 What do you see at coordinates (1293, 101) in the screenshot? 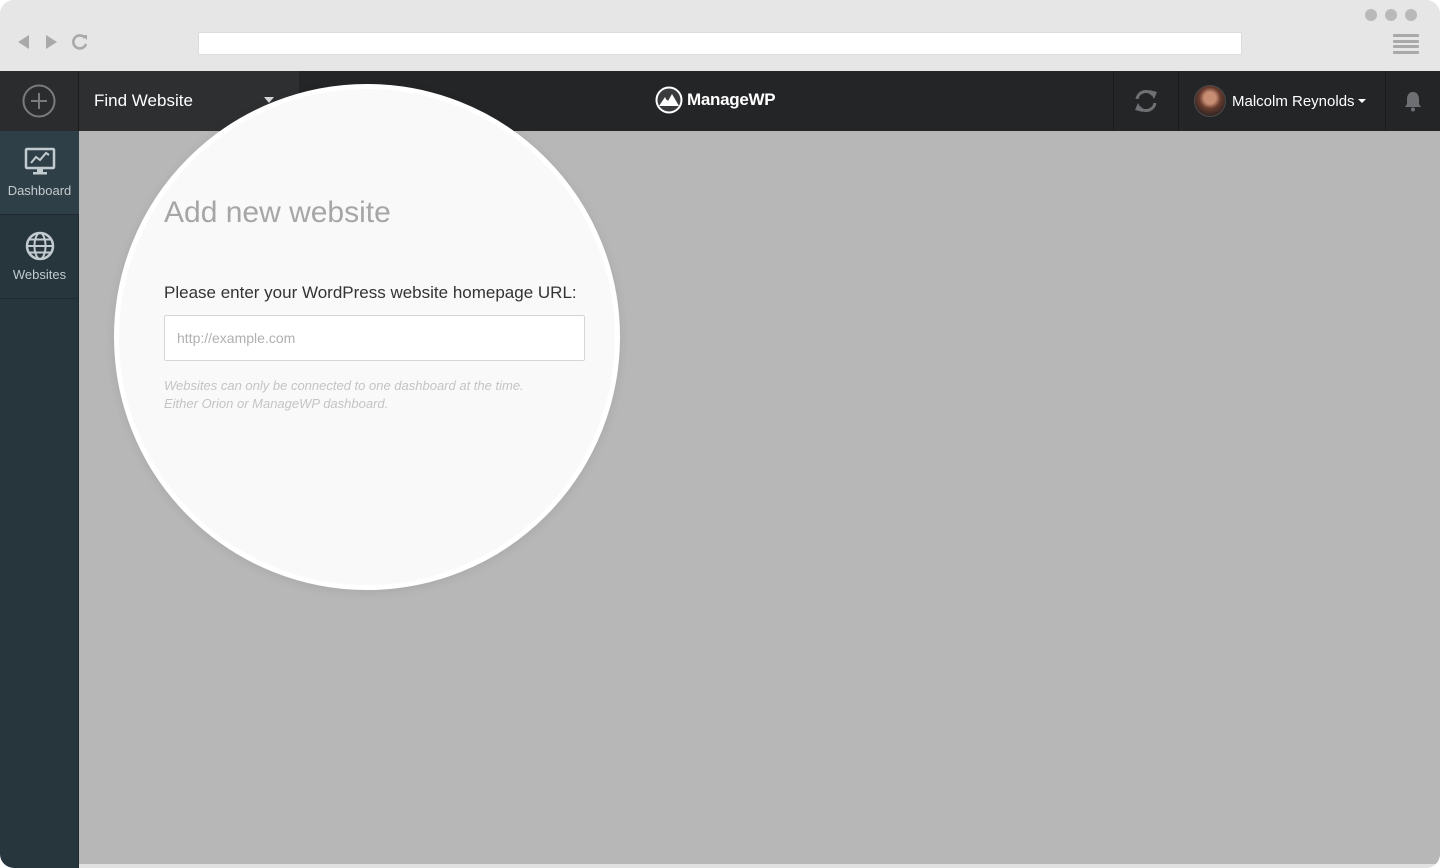
I see `user-name: Malcolm Reynolds` at bounding box center [1293, 101].